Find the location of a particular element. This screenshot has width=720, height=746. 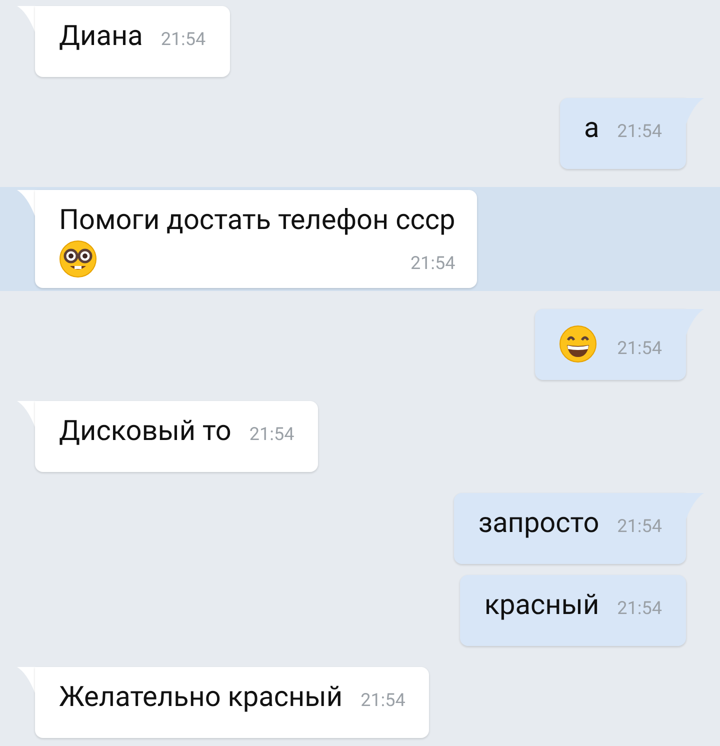

message-bubble: запросто 21:54 is located at coordinates (570, 528).